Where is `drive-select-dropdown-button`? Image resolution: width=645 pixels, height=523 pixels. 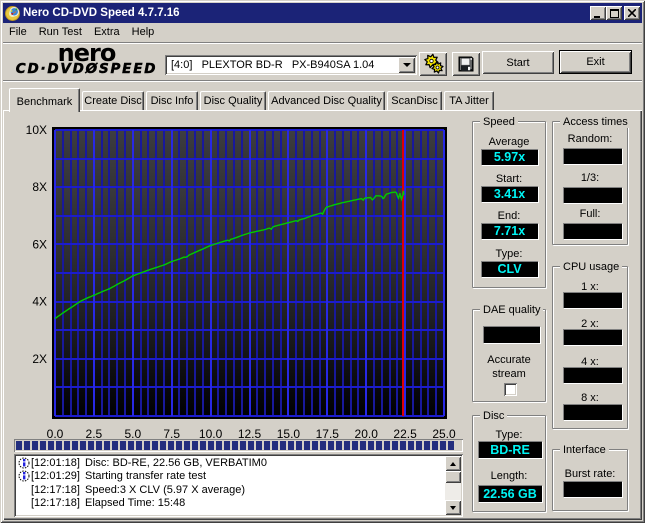 drive-select-dropdown-button is located at coordinates (406, 65).